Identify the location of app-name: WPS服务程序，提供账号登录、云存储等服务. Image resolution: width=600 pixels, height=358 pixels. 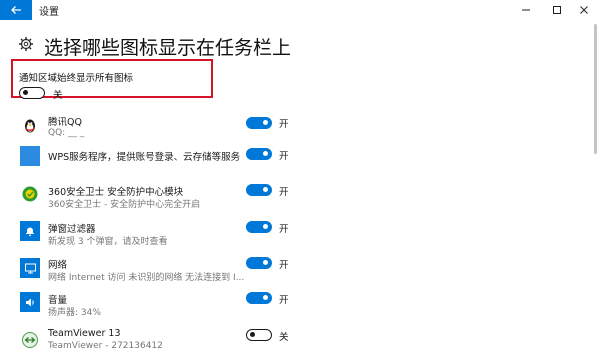
(144, 157).